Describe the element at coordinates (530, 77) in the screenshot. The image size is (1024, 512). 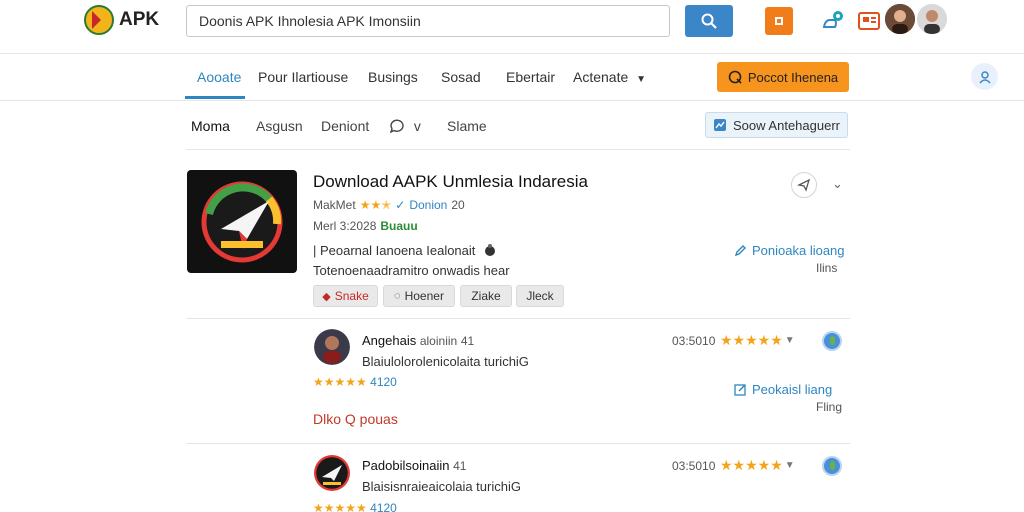
I see `nav-tab: Ebertair` at that location.